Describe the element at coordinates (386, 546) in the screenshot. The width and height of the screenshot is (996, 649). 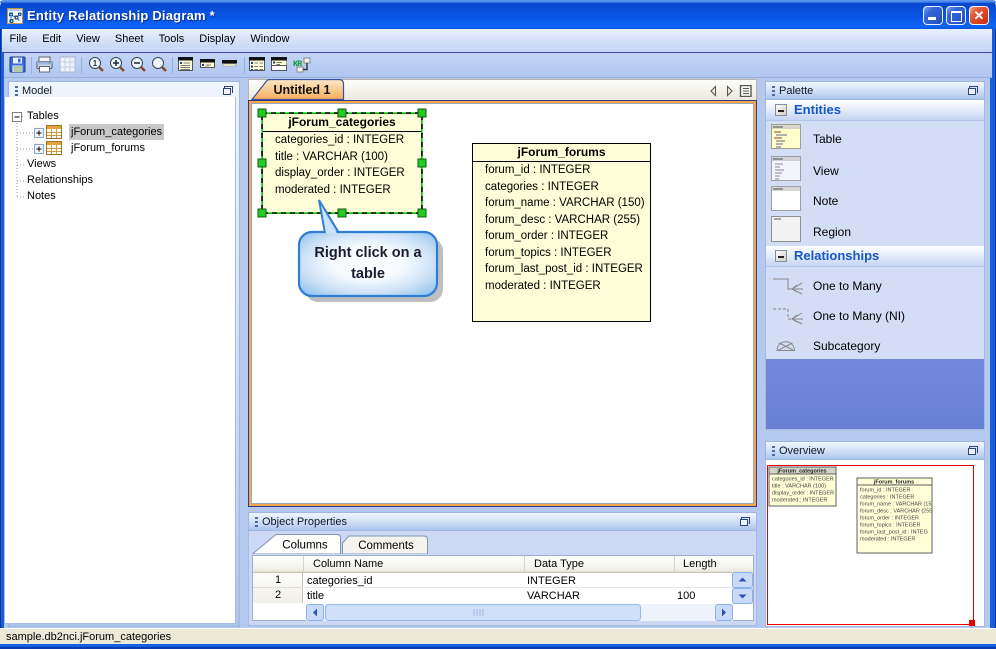
I see `svg-text: Comments` at that location.